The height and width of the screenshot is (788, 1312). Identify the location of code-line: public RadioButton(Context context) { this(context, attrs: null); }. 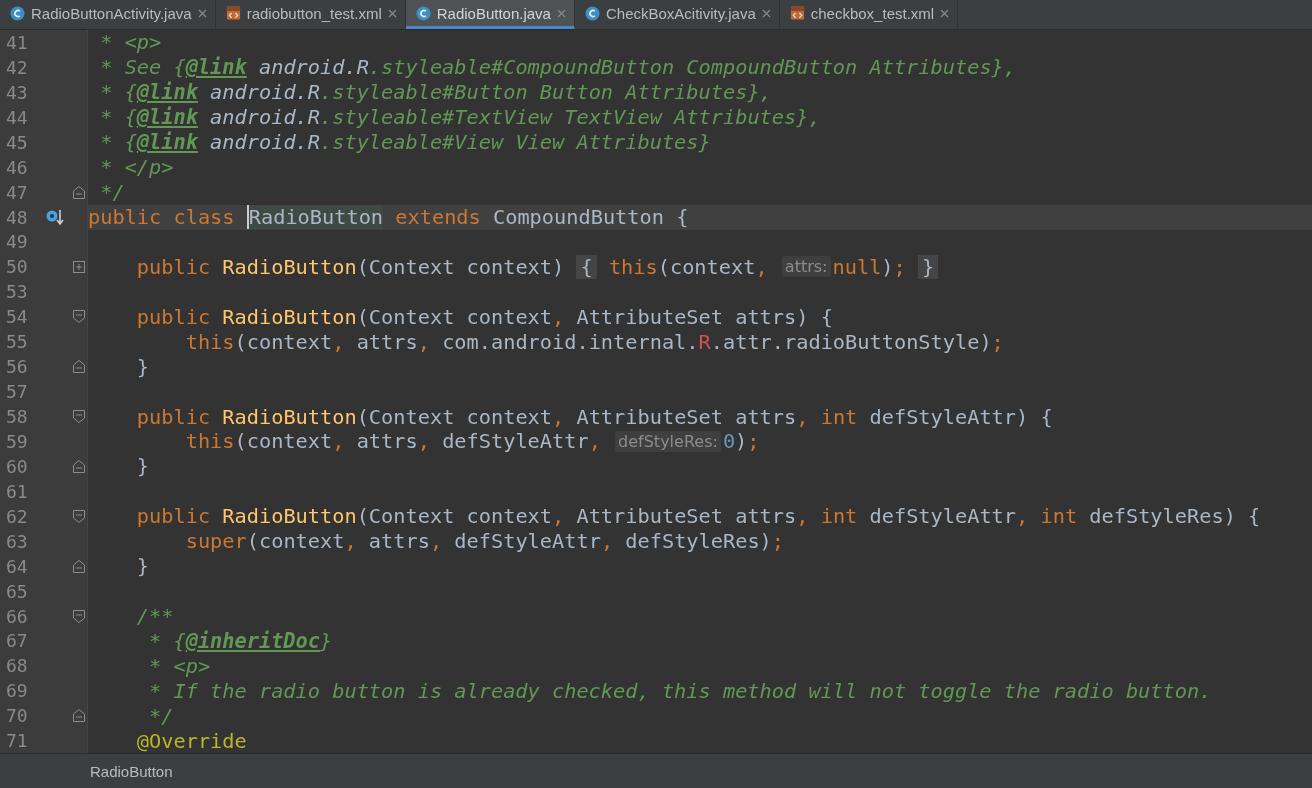
(700, 267).